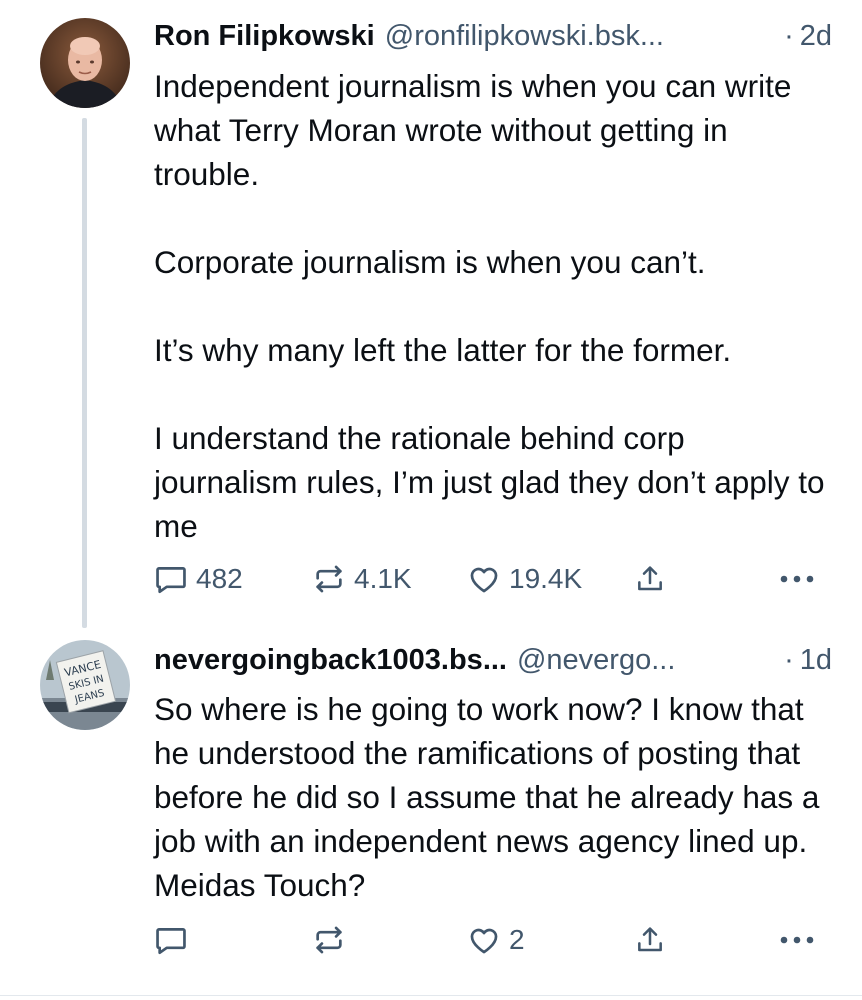  I want to click on reply-button: 482, so click(198, 579).